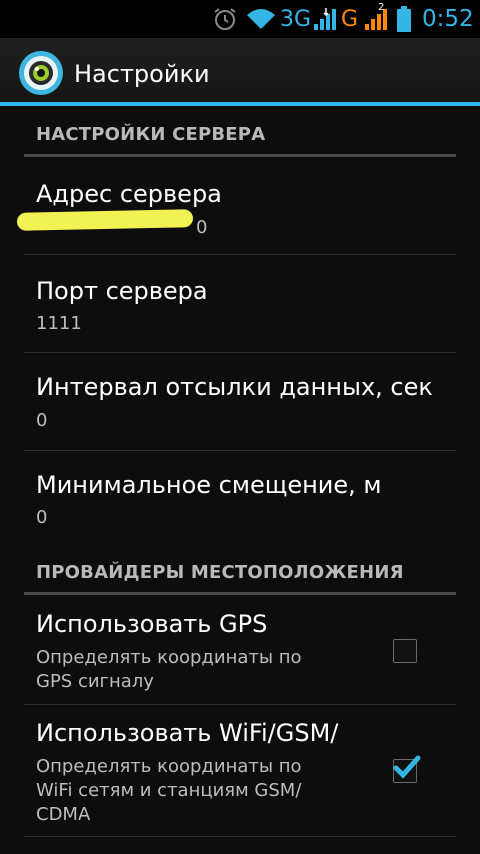 This screenshot has width=480, height=854. What do you see at coordinates (296, 19) in the screenshot?
I see `network-3g-label: 3G` at bounding box center [296, 19].